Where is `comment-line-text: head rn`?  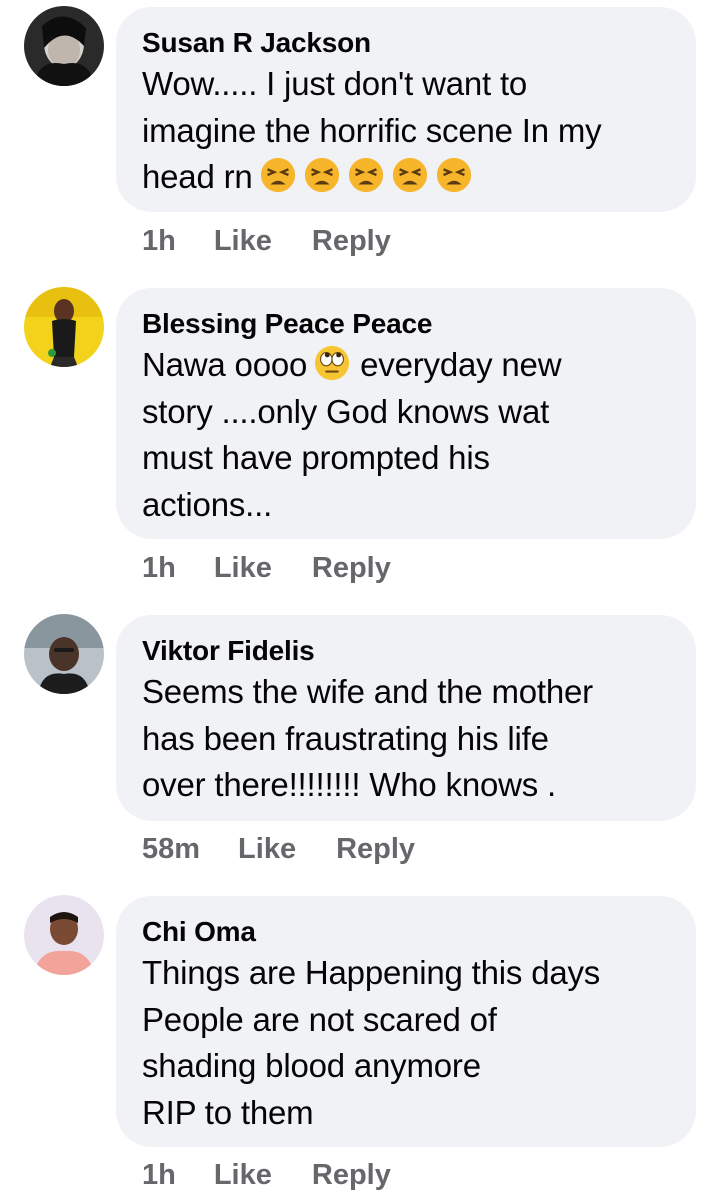
comment-line-text: head rn is located at coordinates (197, 176).